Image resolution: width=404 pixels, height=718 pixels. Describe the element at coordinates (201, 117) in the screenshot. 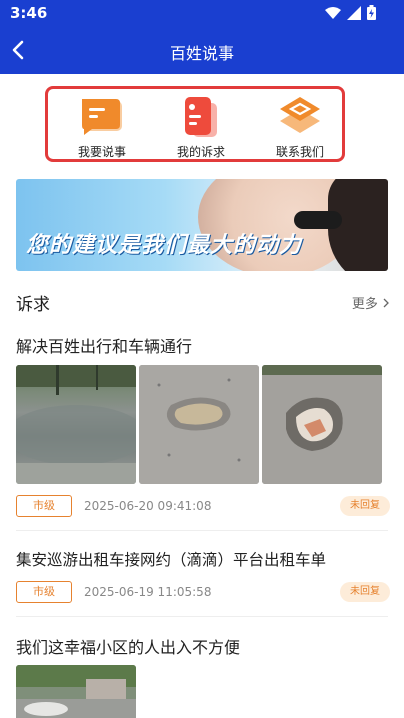

I see `document-icon` at that location.